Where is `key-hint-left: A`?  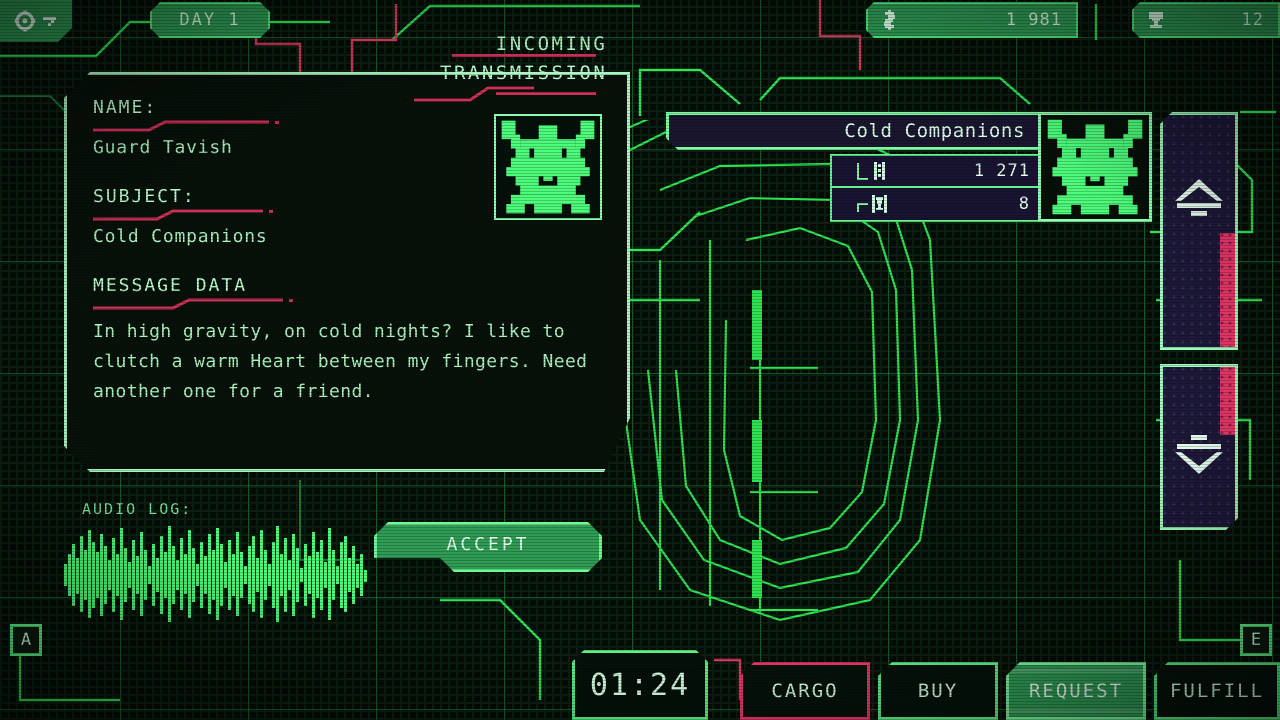 key-hint-left: A is located at coordinates (26, 640).